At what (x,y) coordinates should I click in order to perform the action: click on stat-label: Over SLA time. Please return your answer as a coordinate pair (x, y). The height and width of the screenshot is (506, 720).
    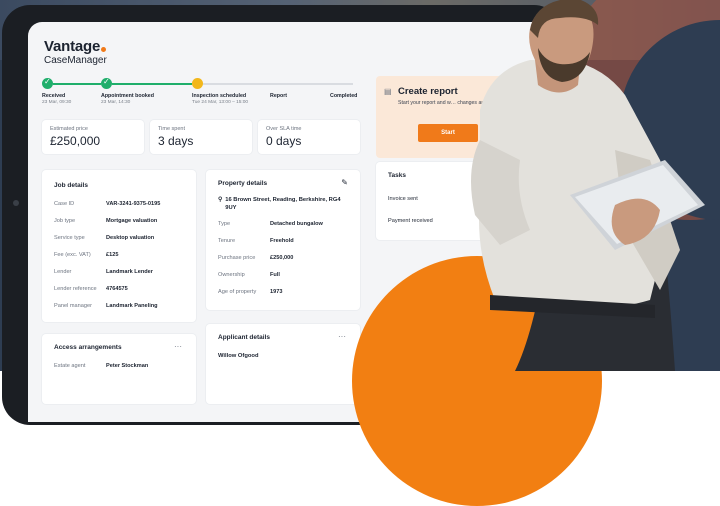
    Looking at the image, I should click on (284, 129).